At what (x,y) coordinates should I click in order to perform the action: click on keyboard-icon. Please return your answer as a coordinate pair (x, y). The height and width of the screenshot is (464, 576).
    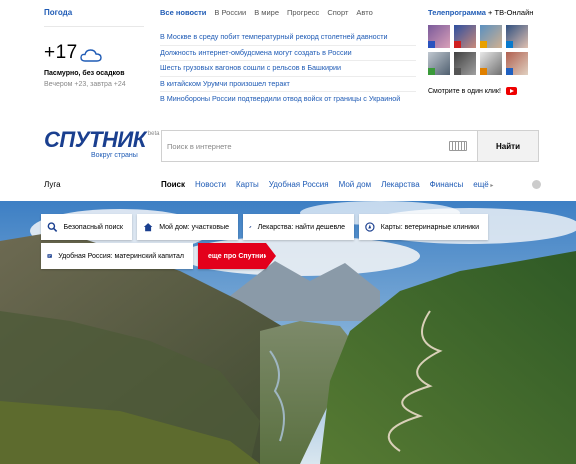
    Looking at the image, I should click on (458, 146).